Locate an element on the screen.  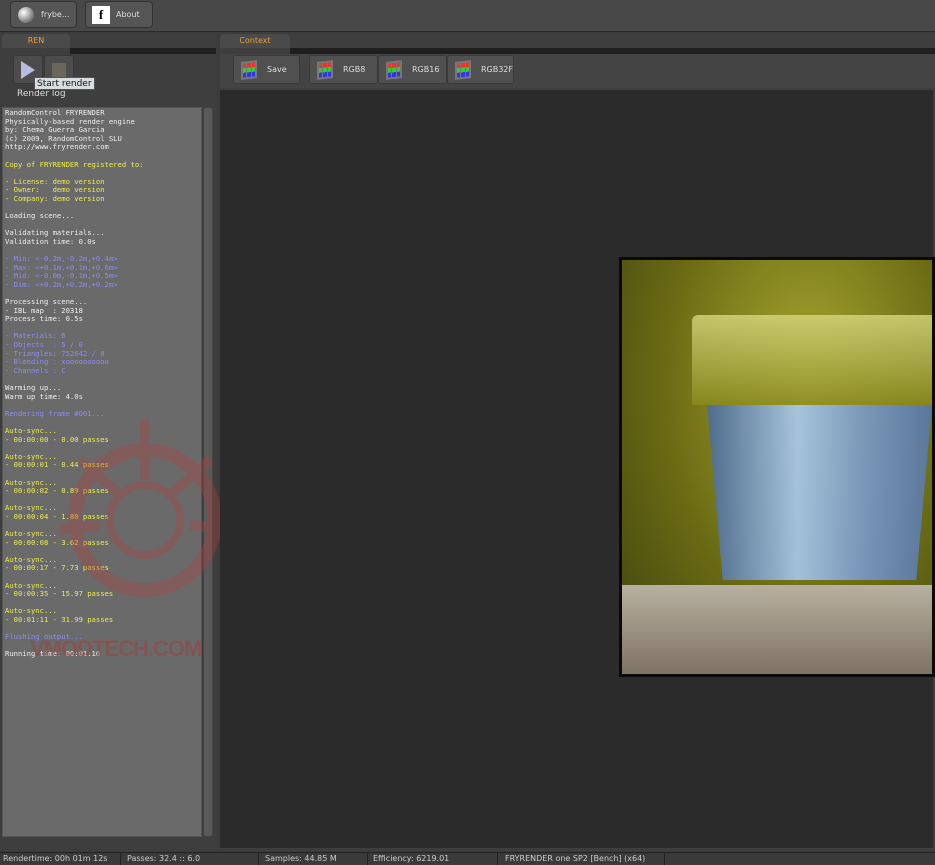
log-line: - 00:01:11 - 31.99 passes is located at coordinates (59, 620).